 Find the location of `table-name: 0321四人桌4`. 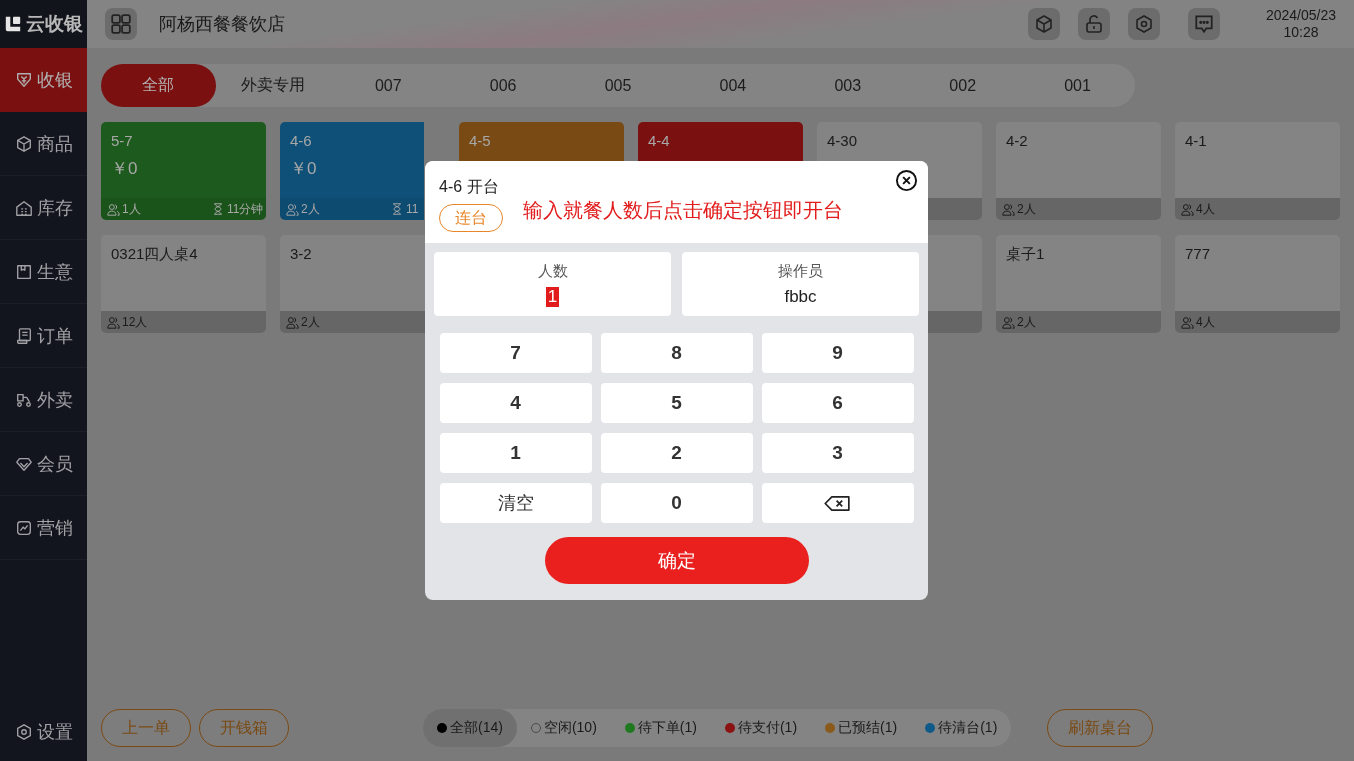

table-name: 0321四人桌4 is located at coordinates (154, 254).